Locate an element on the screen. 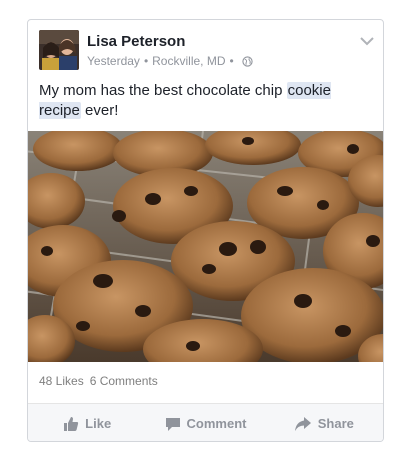  likes-count: 48 Likes is located at coordinates (61, 381).